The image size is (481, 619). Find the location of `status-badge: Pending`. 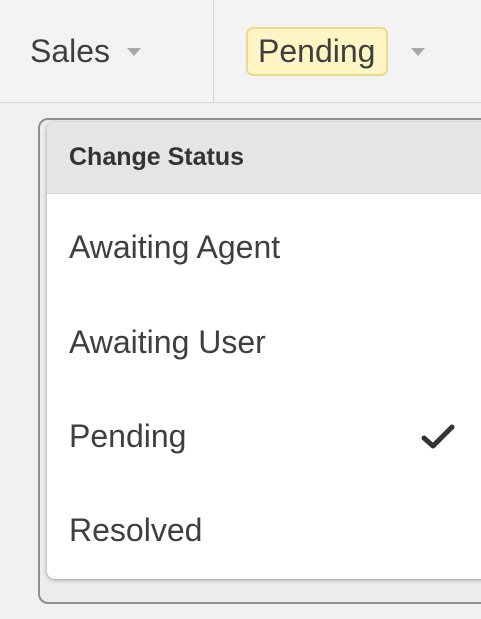

status-badge: Pending is located at coordinates (317, 51).